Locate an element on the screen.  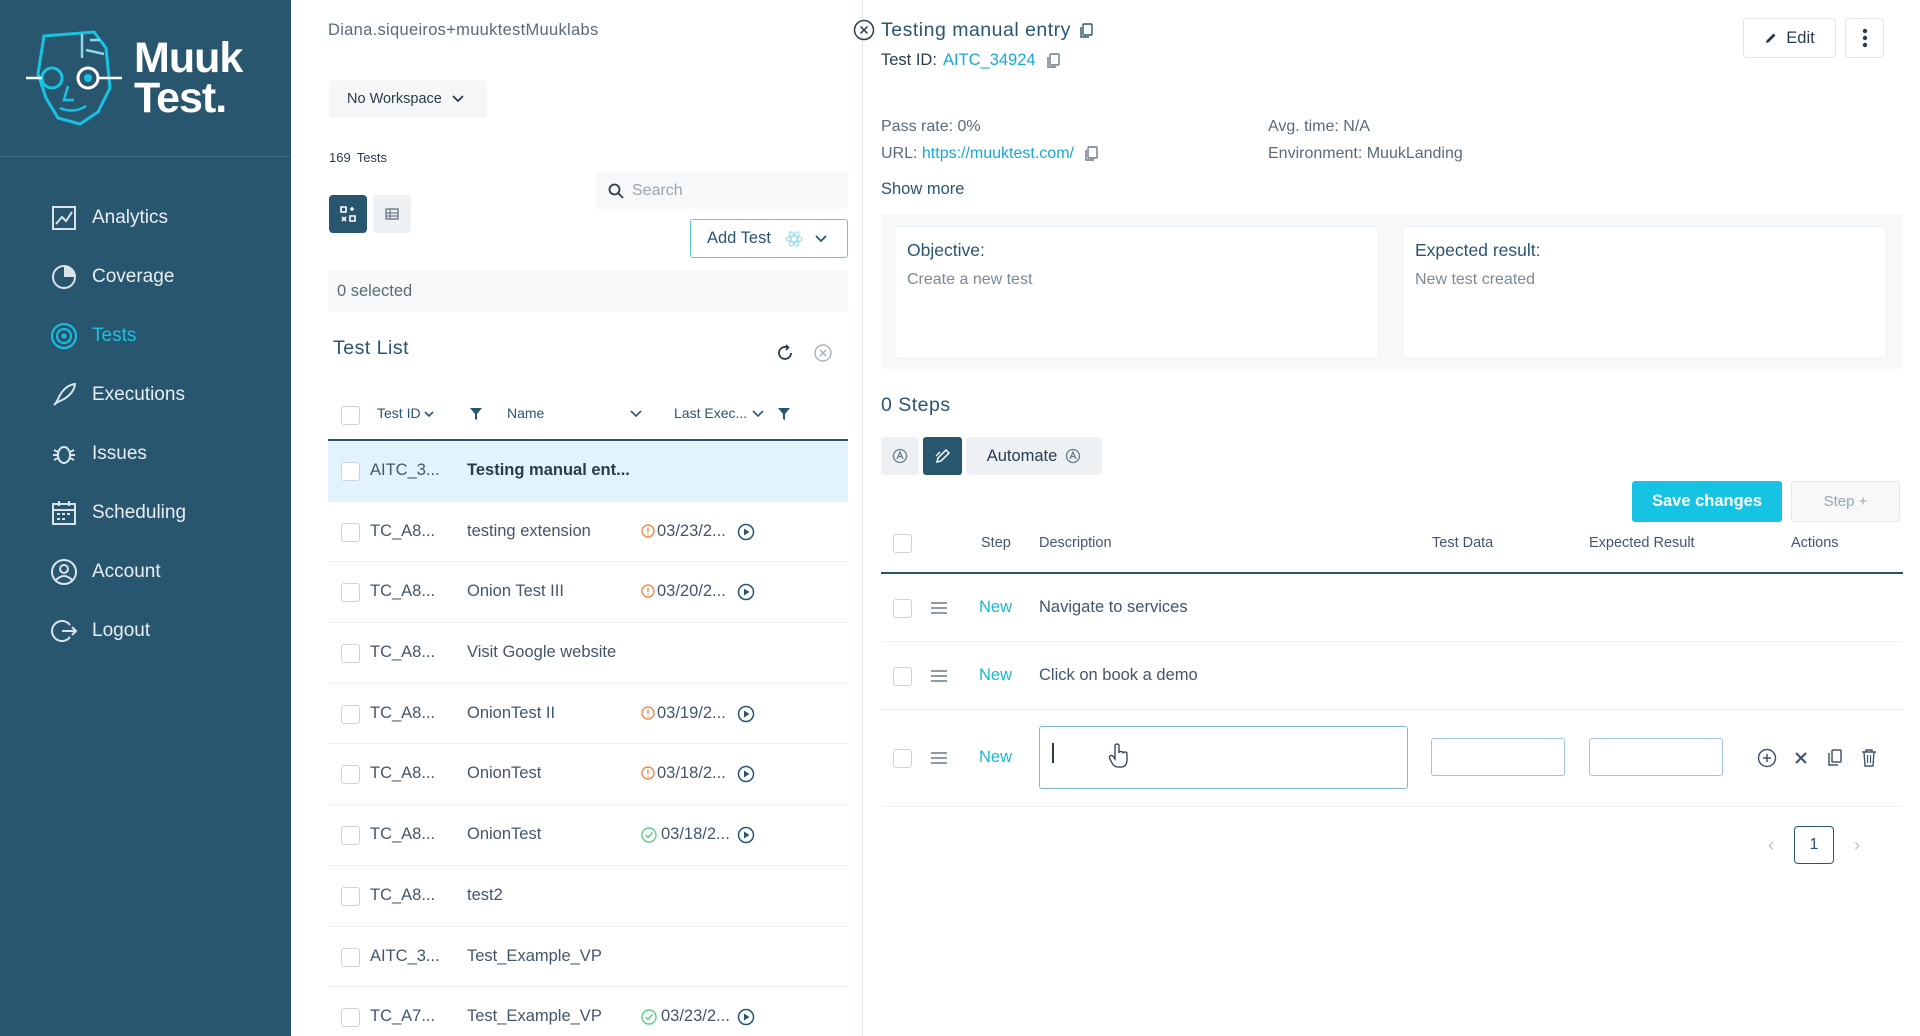
sidebar-item-executions: Executions is located at coordinates (145, 394).